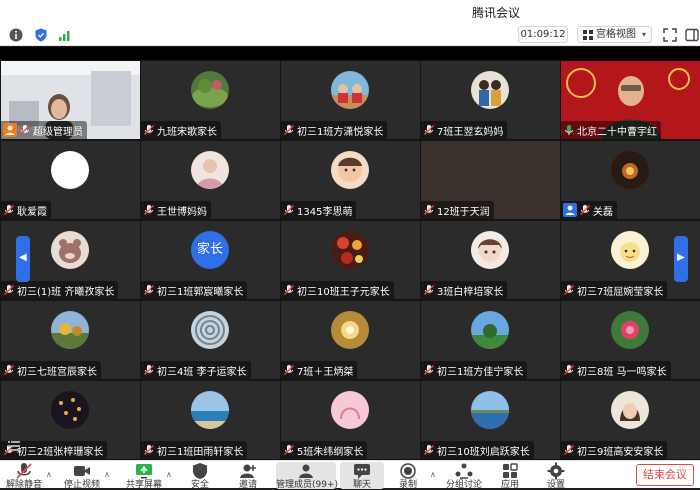  I want to click on share-screen-button: 共享屏幕, so click(144, 476).